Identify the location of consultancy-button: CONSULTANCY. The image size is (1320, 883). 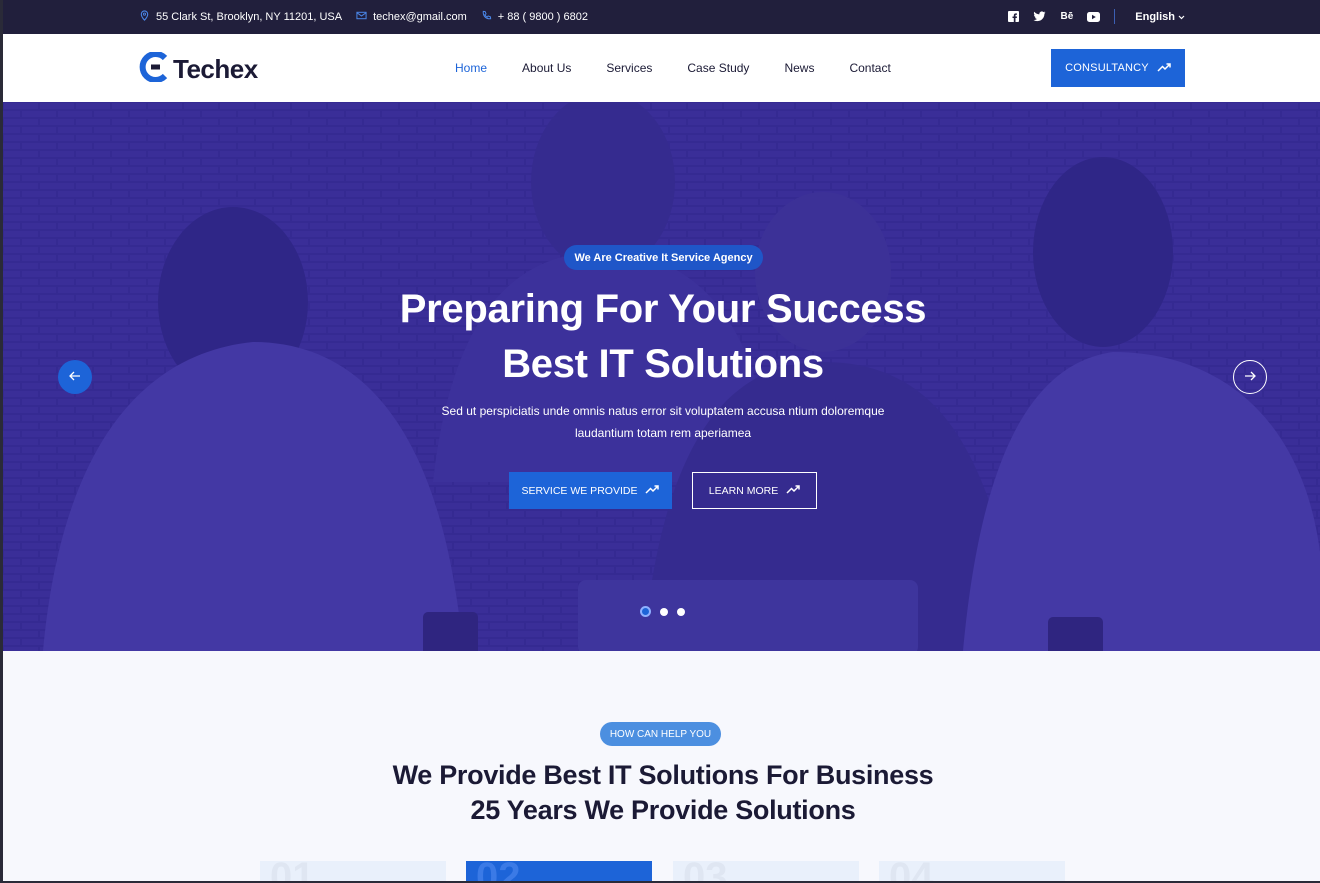
(1118, 68).